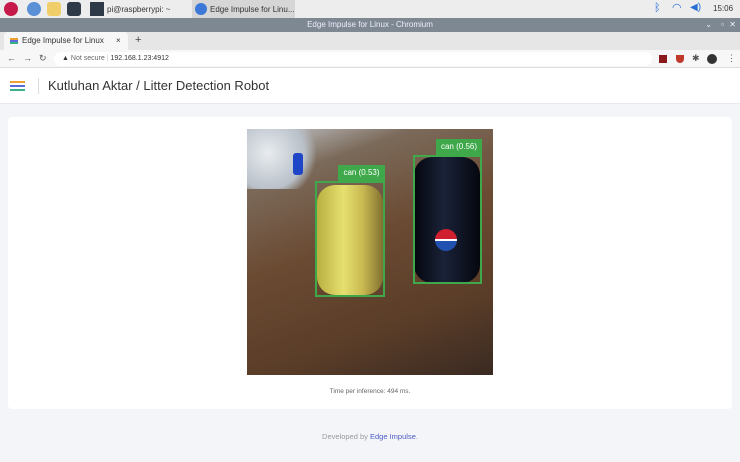 The height and width of the screenshot is (462, 740). Describe the element at coordinates (663, 59) in the screenshot. I see `extension-icon` at that location.